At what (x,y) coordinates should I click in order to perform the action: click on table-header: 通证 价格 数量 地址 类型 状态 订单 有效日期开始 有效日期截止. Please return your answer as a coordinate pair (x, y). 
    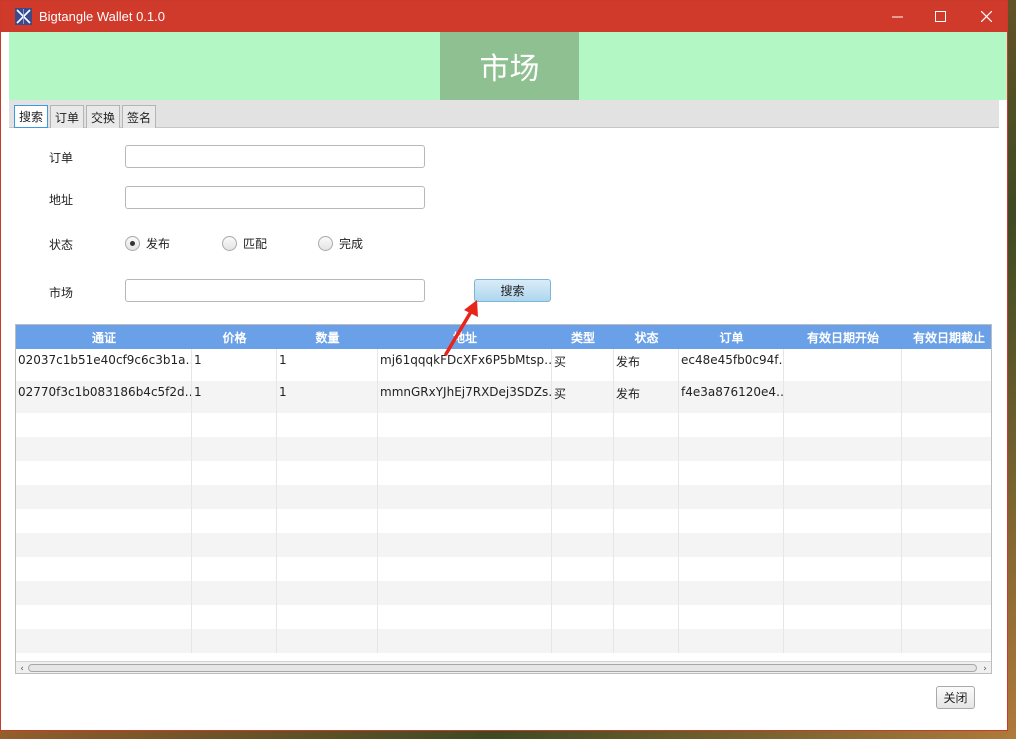
    Looking at the image, I should click on (503, 337).